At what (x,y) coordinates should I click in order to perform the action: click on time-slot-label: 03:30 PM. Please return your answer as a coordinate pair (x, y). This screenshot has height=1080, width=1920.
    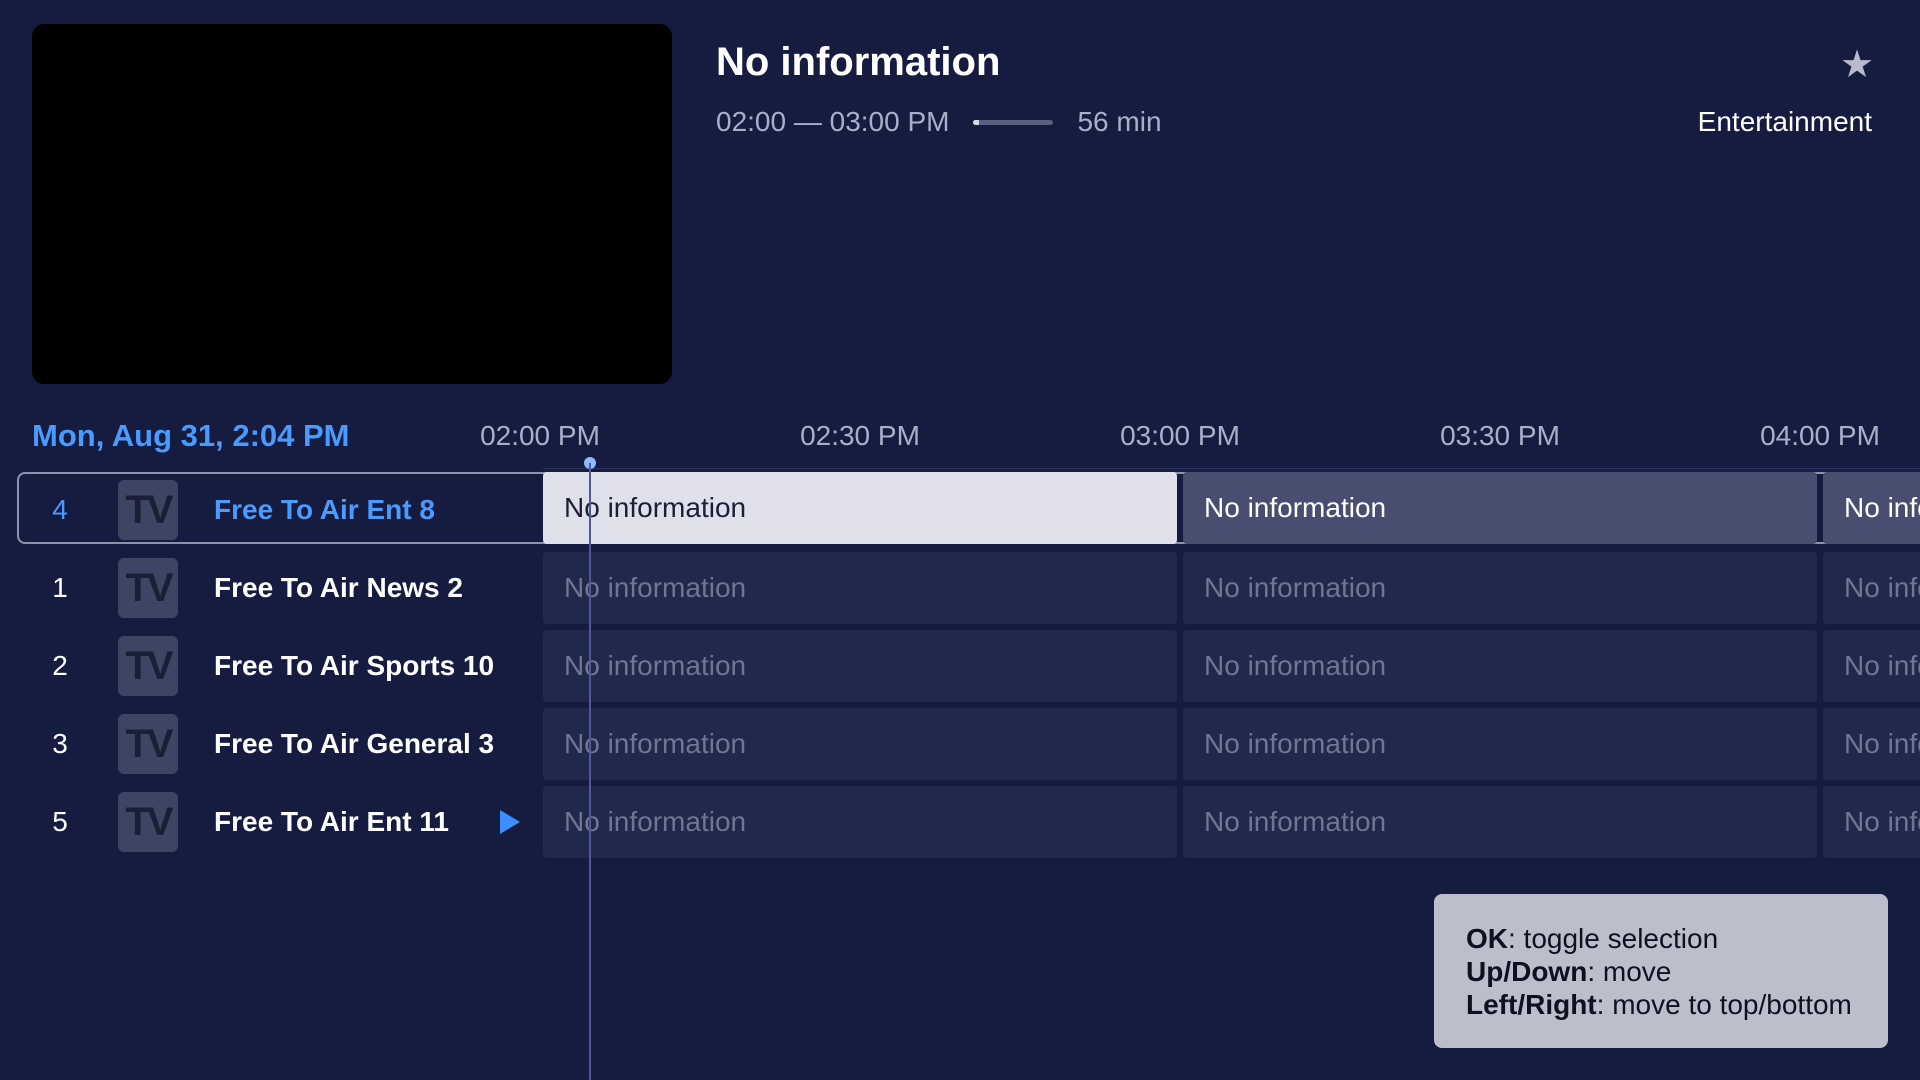
    Looking at the image, I should click on (1500, 435).